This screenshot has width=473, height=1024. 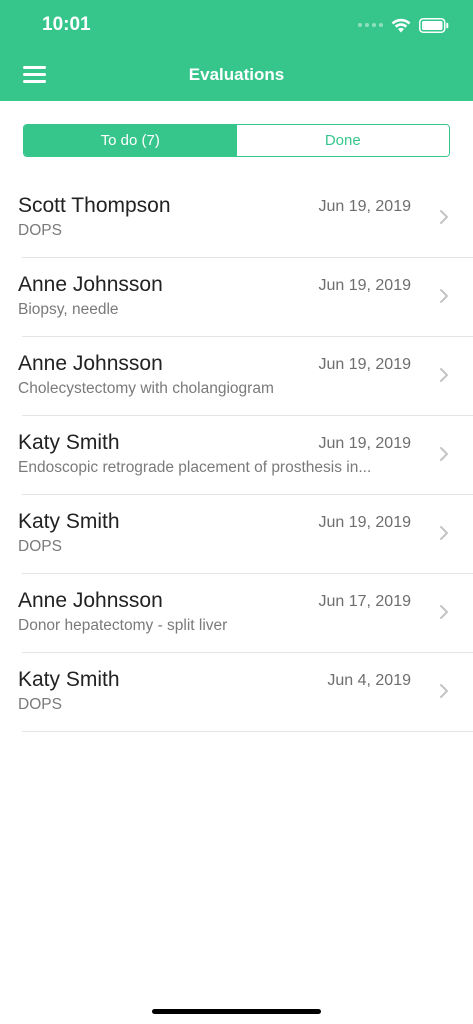 I want to click on status-time: 10:01, so click(x=66, y=24).